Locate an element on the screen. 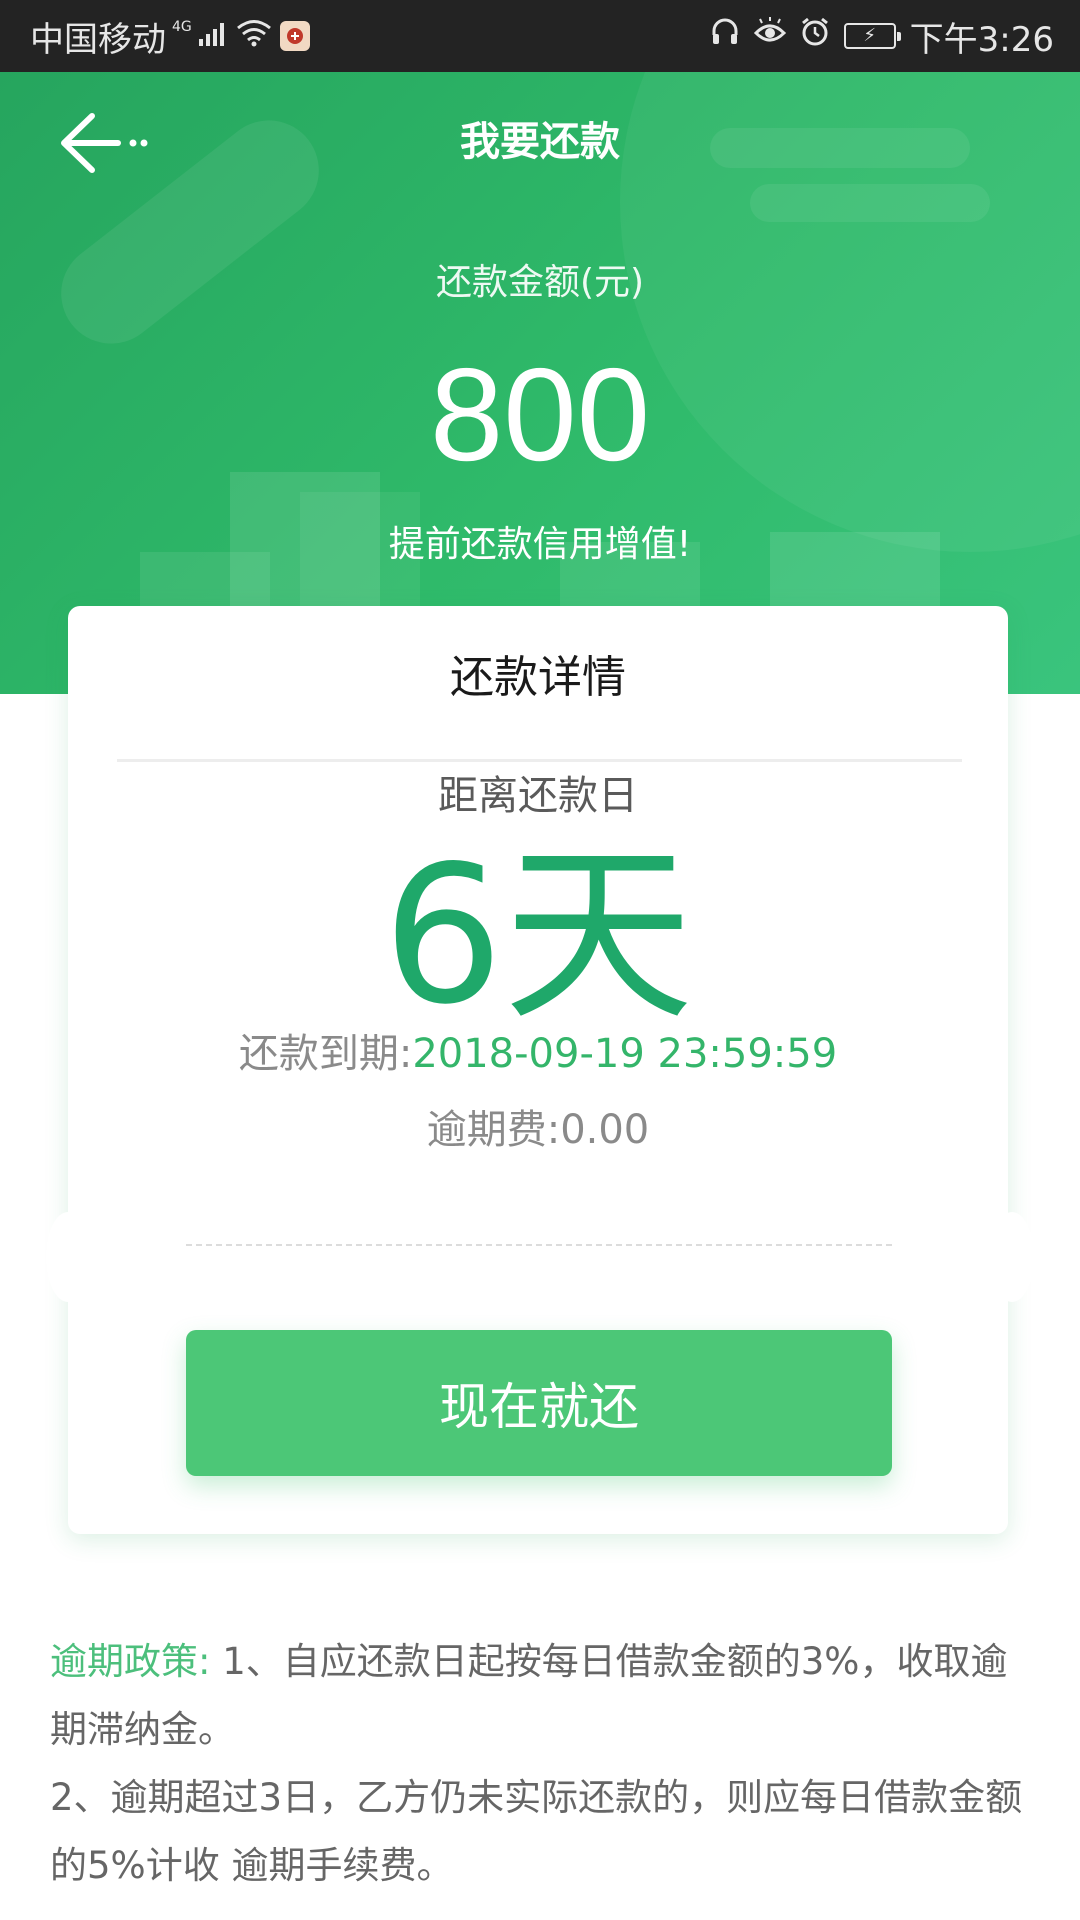  pay-now-button: 现在就还 is located at coordinates (539, 1403).